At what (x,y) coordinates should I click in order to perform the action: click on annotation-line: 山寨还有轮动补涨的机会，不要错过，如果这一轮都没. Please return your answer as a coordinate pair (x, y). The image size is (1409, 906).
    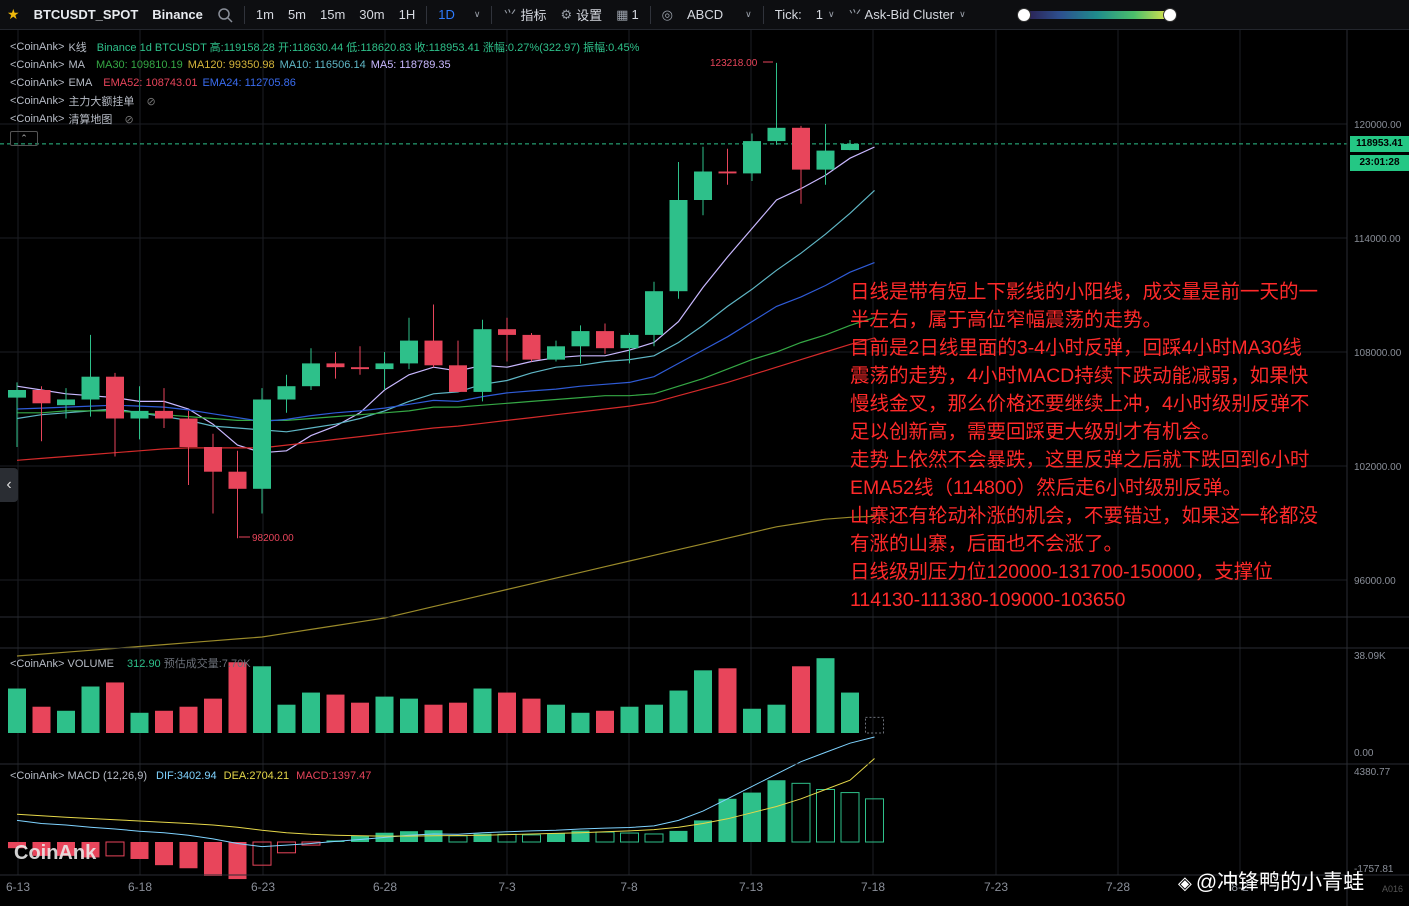
    Looking at the image, I should click on (1084, 516).